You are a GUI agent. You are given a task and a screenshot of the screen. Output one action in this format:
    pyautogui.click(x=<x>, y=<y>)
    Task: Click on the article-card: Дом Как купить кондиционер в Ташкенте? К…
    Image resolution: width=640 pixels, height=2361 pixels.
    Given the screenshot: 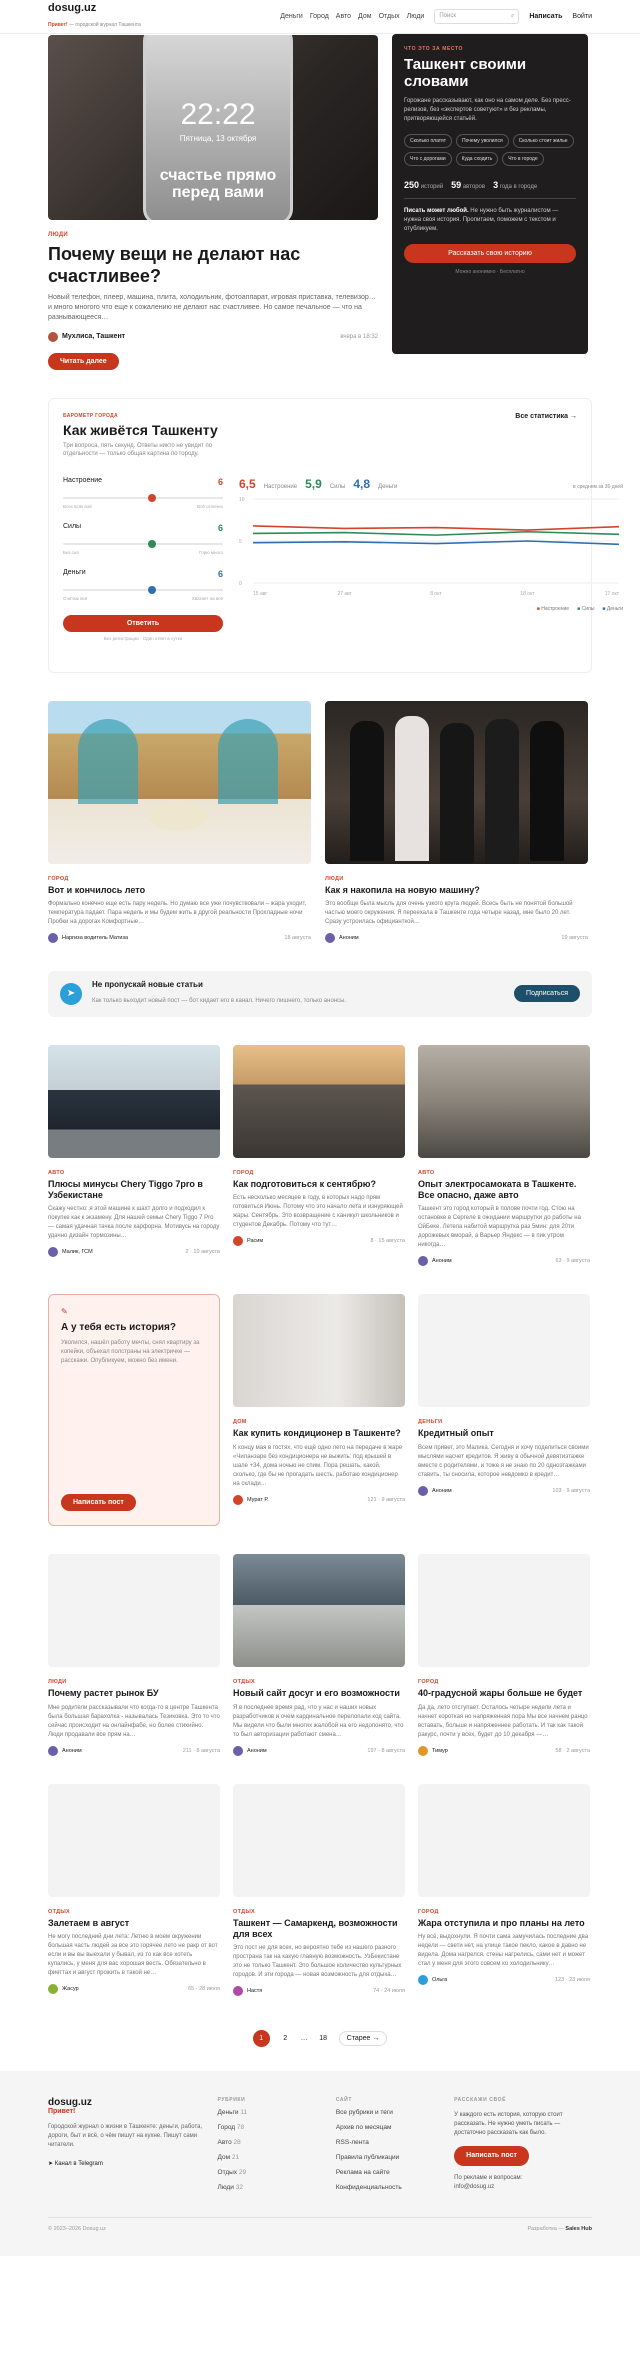 What is the action you would take?
    pyautogui.click(x=319, y=1410)
    